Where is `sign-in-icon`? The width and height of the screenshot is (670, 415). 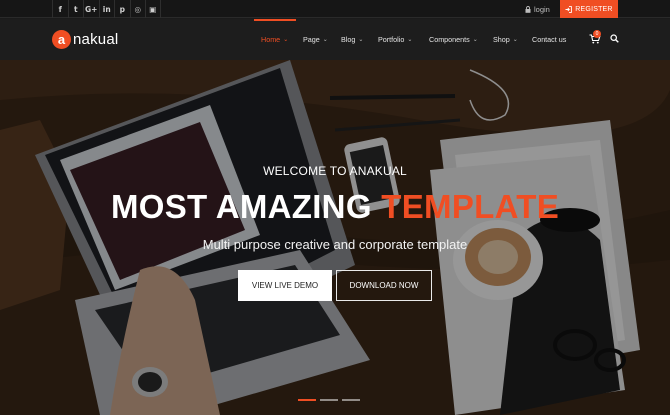
sign-in-icon is located at coordinates (569, 9).